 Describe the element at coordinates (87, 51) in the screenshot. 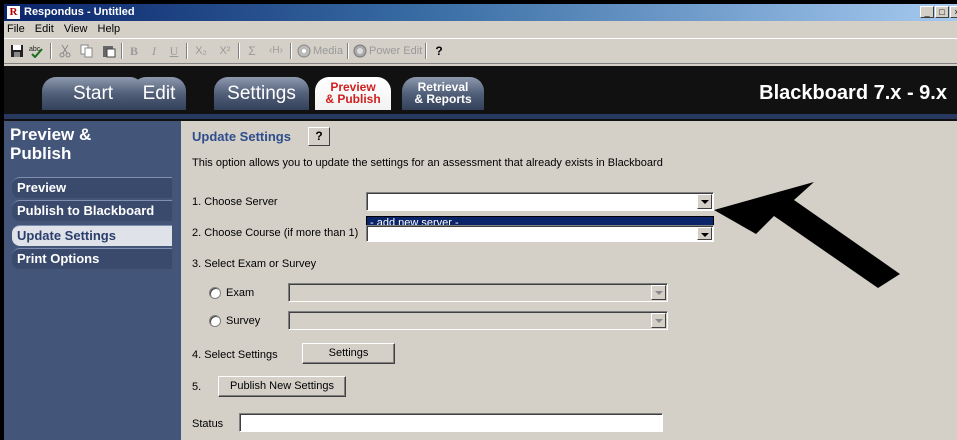

I see `copy-icon` at that location.